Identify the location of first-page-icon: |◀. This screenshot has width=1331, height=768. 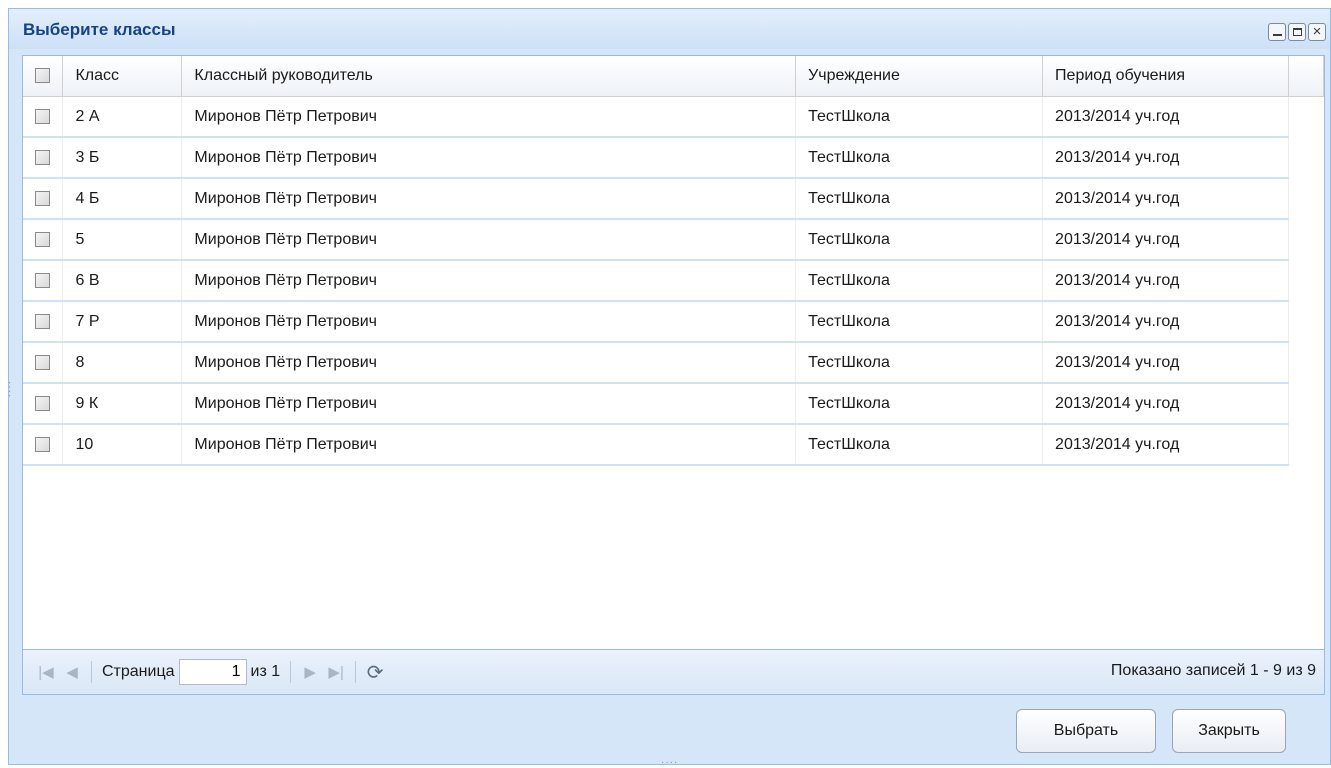
(46, 672).